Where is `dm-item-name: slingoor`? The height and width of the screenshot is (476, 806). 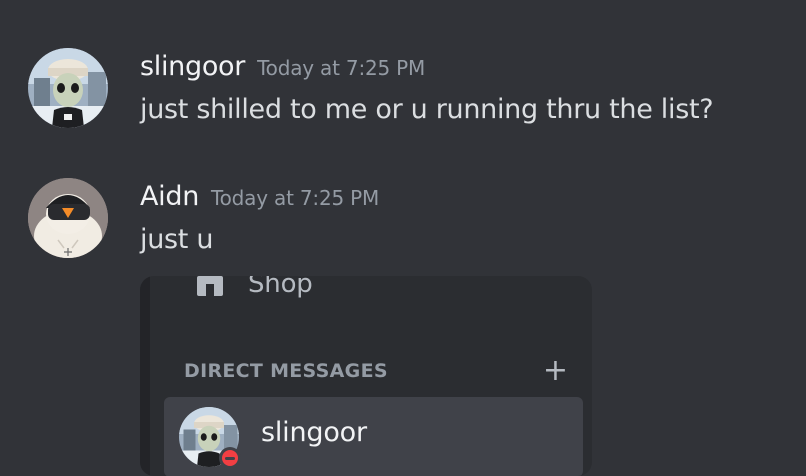
dm-item-name: slingoor is located at coordinates (314, 432).